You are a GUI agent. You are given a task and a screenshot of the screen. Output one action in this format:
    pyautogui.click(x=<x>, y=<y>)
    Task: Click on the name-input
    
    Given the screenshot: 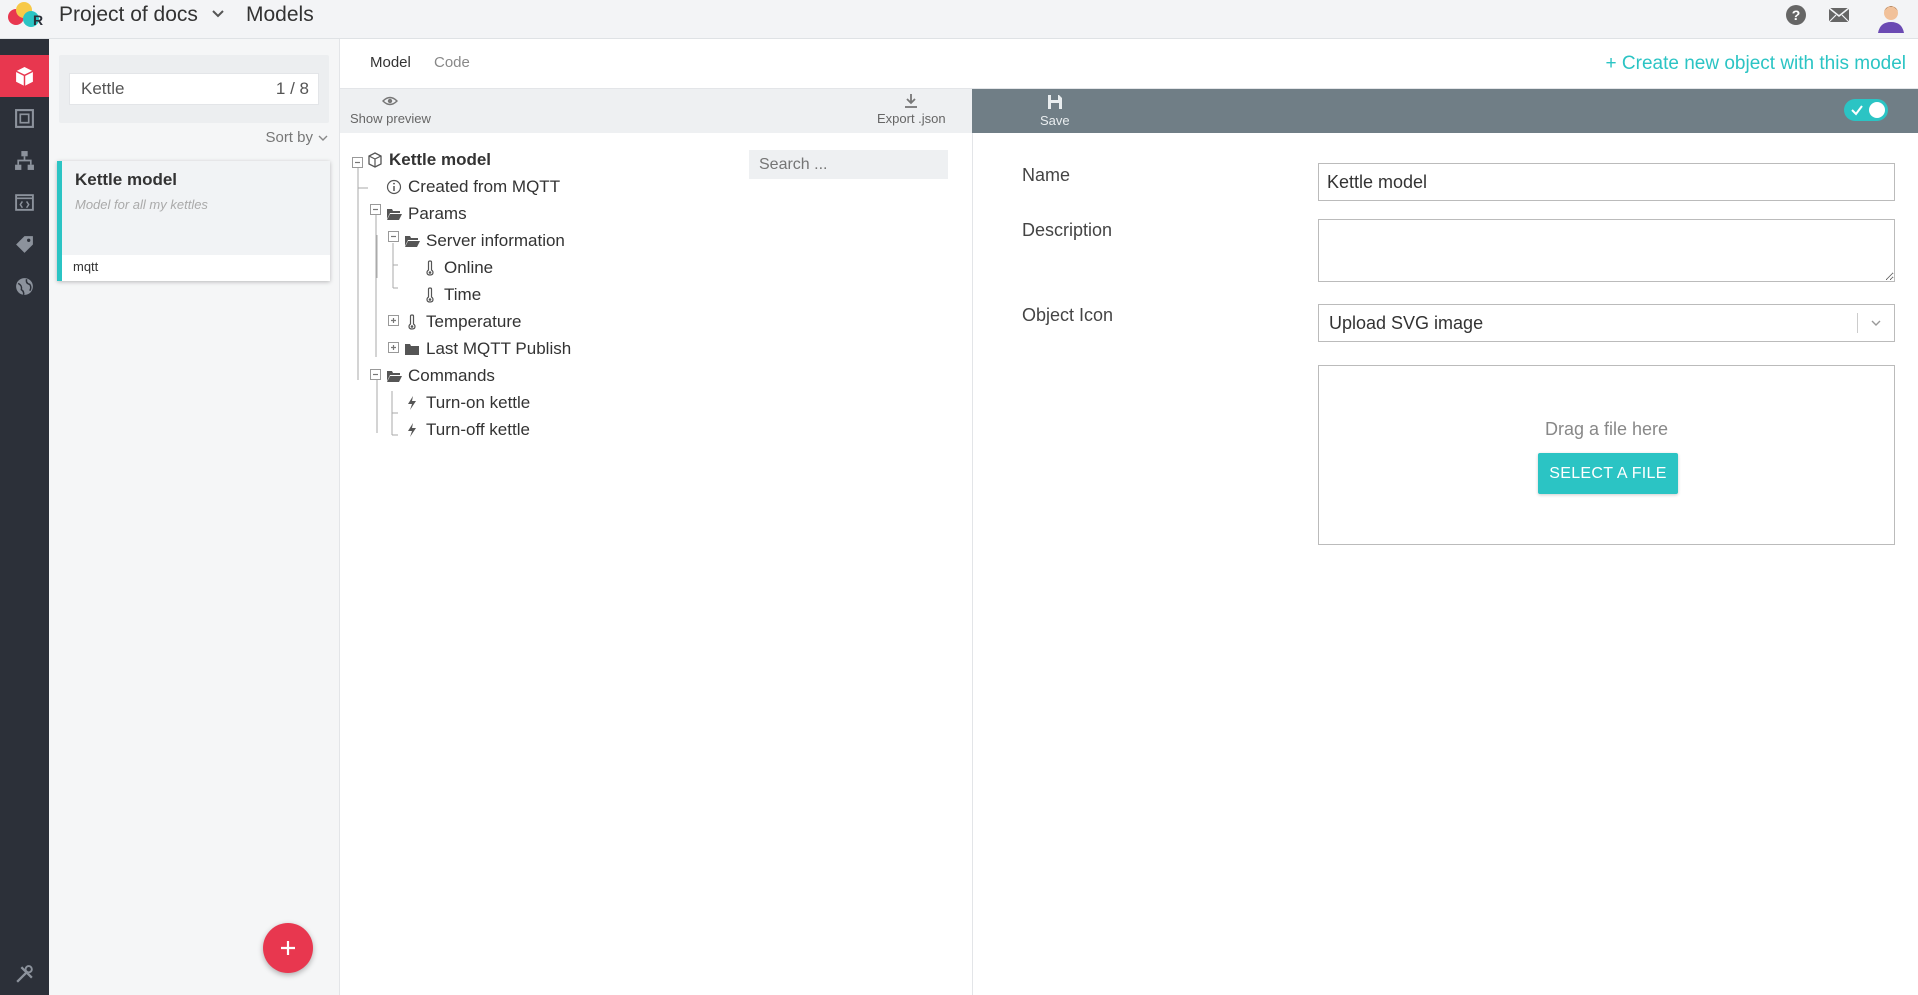 What is the action you would take?
    pyautogui.click(x=1606, y=182)
    